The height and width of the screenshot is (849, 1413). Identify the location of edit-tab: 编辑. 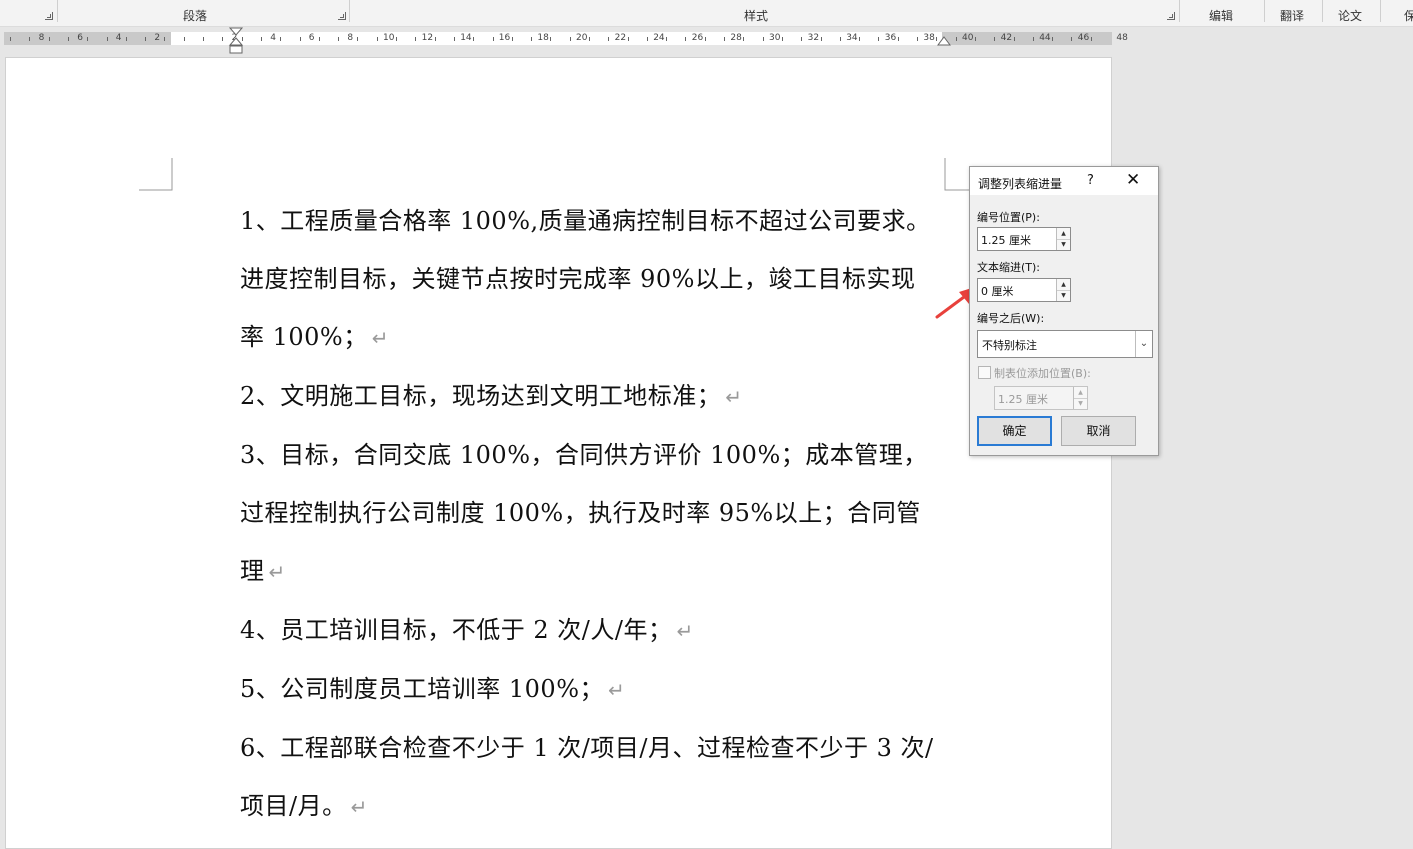
(1221, 15).